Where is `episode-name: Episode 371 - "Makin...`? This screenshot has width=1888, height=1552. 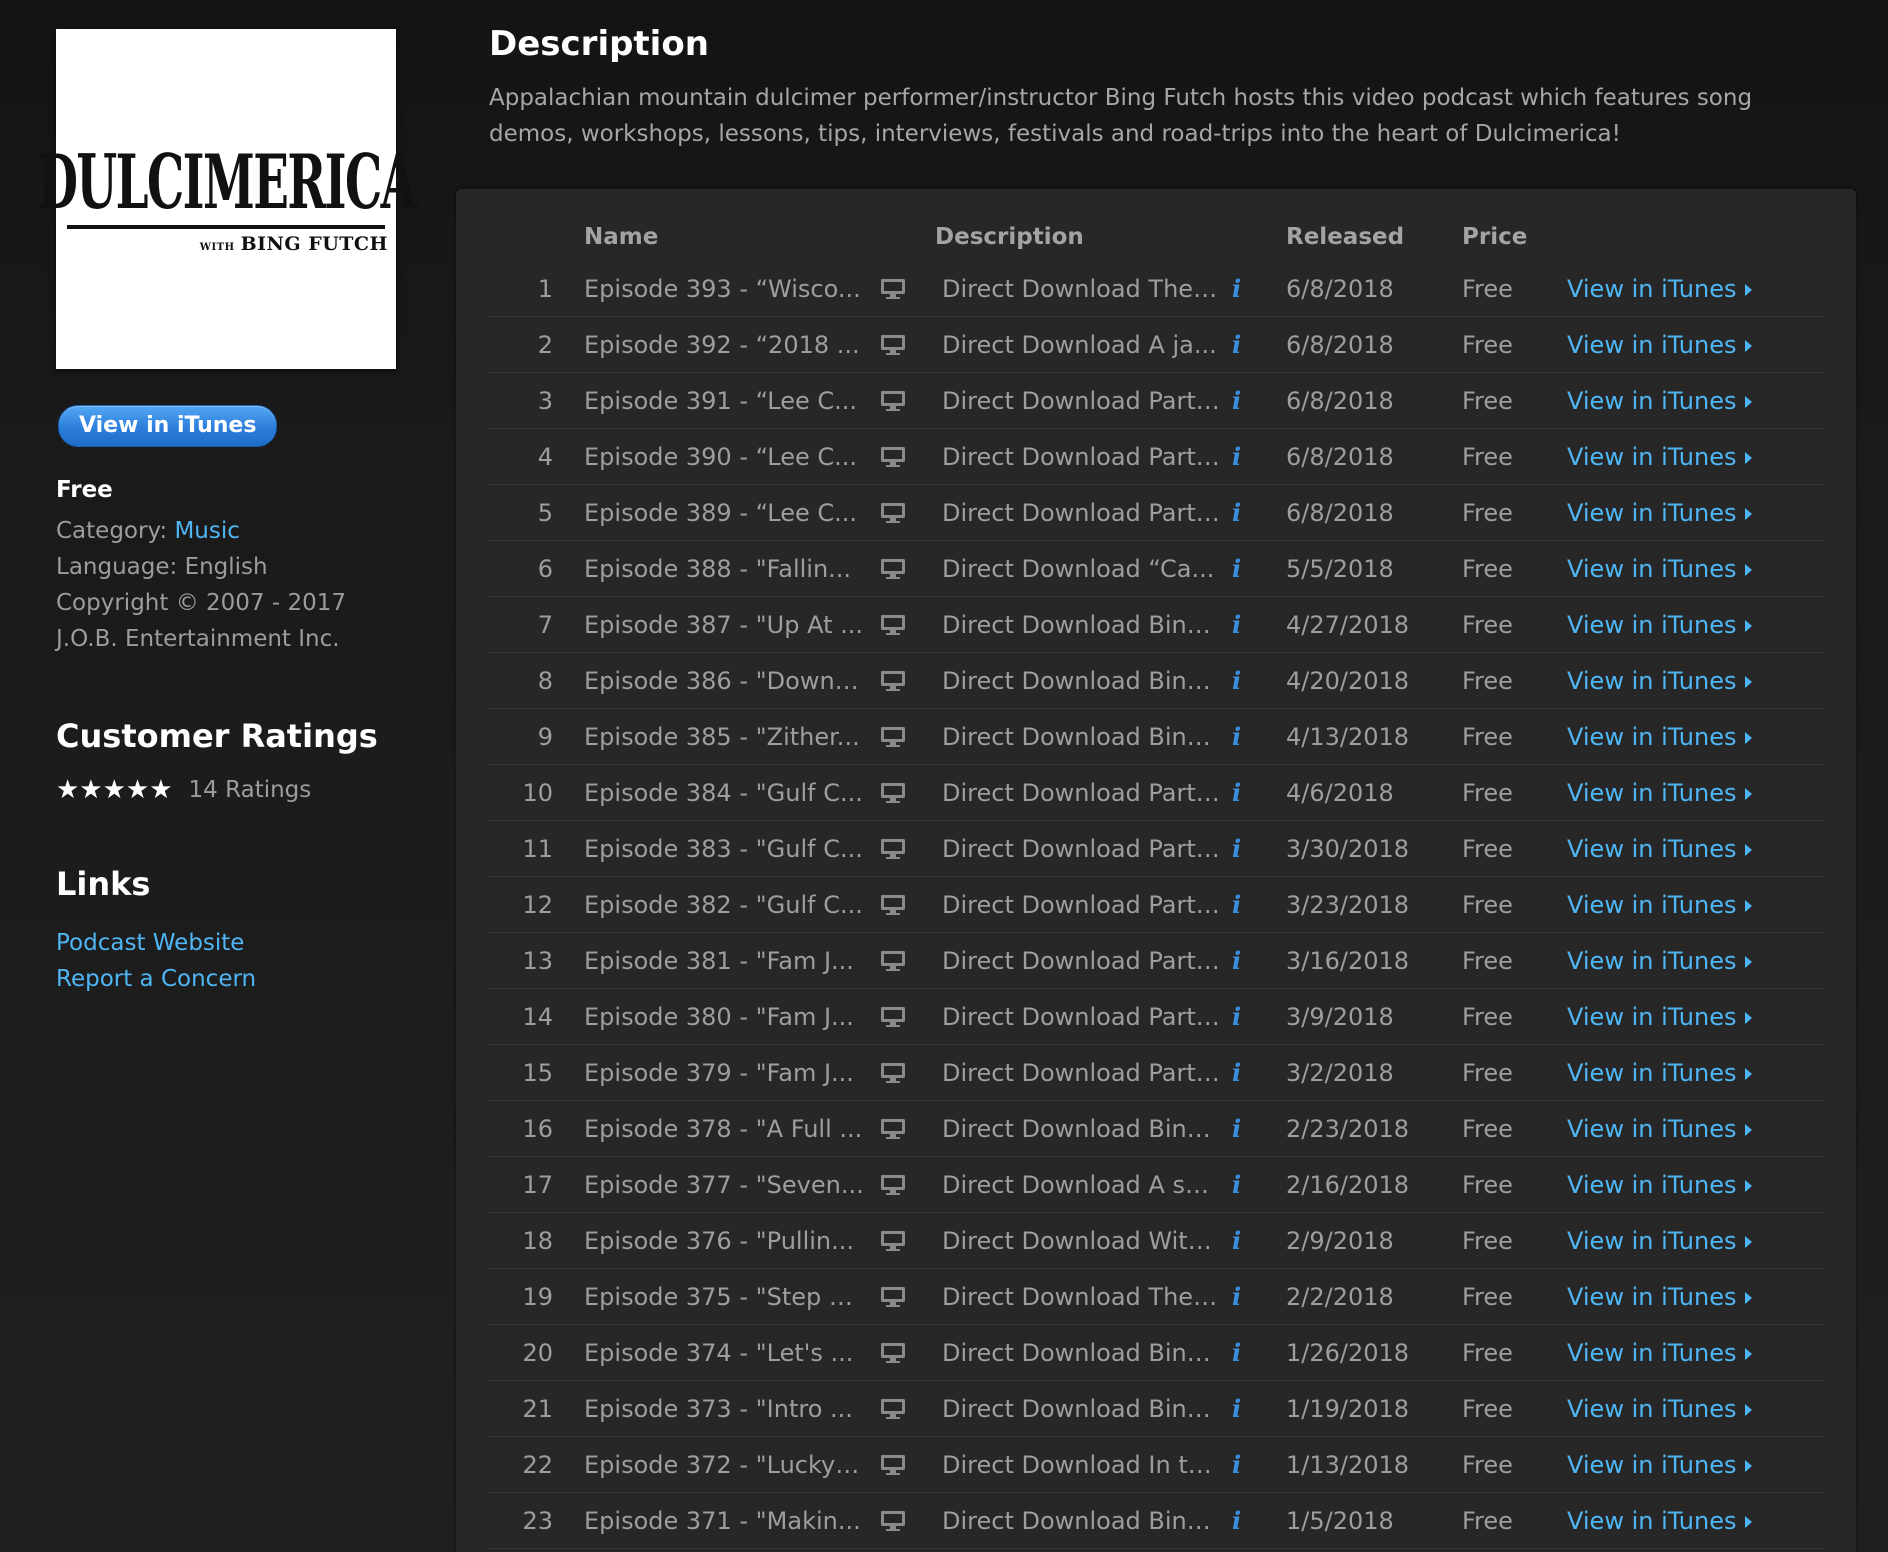 episode-name: Episode 371 - "Makin... is located at coordinates (724, 1521).